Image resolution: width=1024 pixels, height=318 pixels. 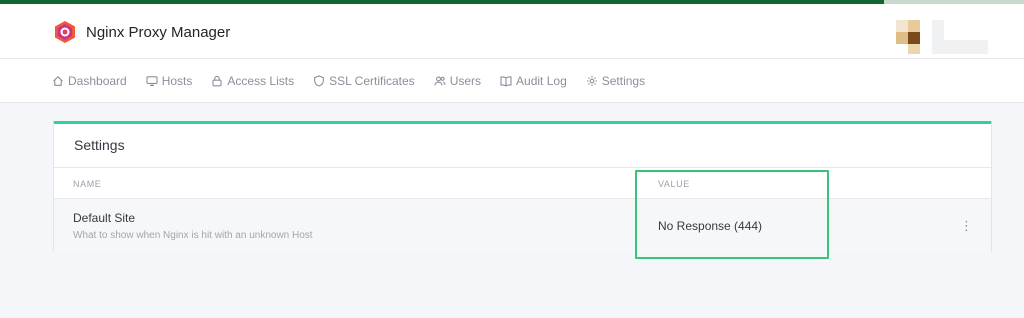 What do you see at coordinates (99, 145) in the screenshot?
I see `card-title: Settings` at bounding box center [99, 145].